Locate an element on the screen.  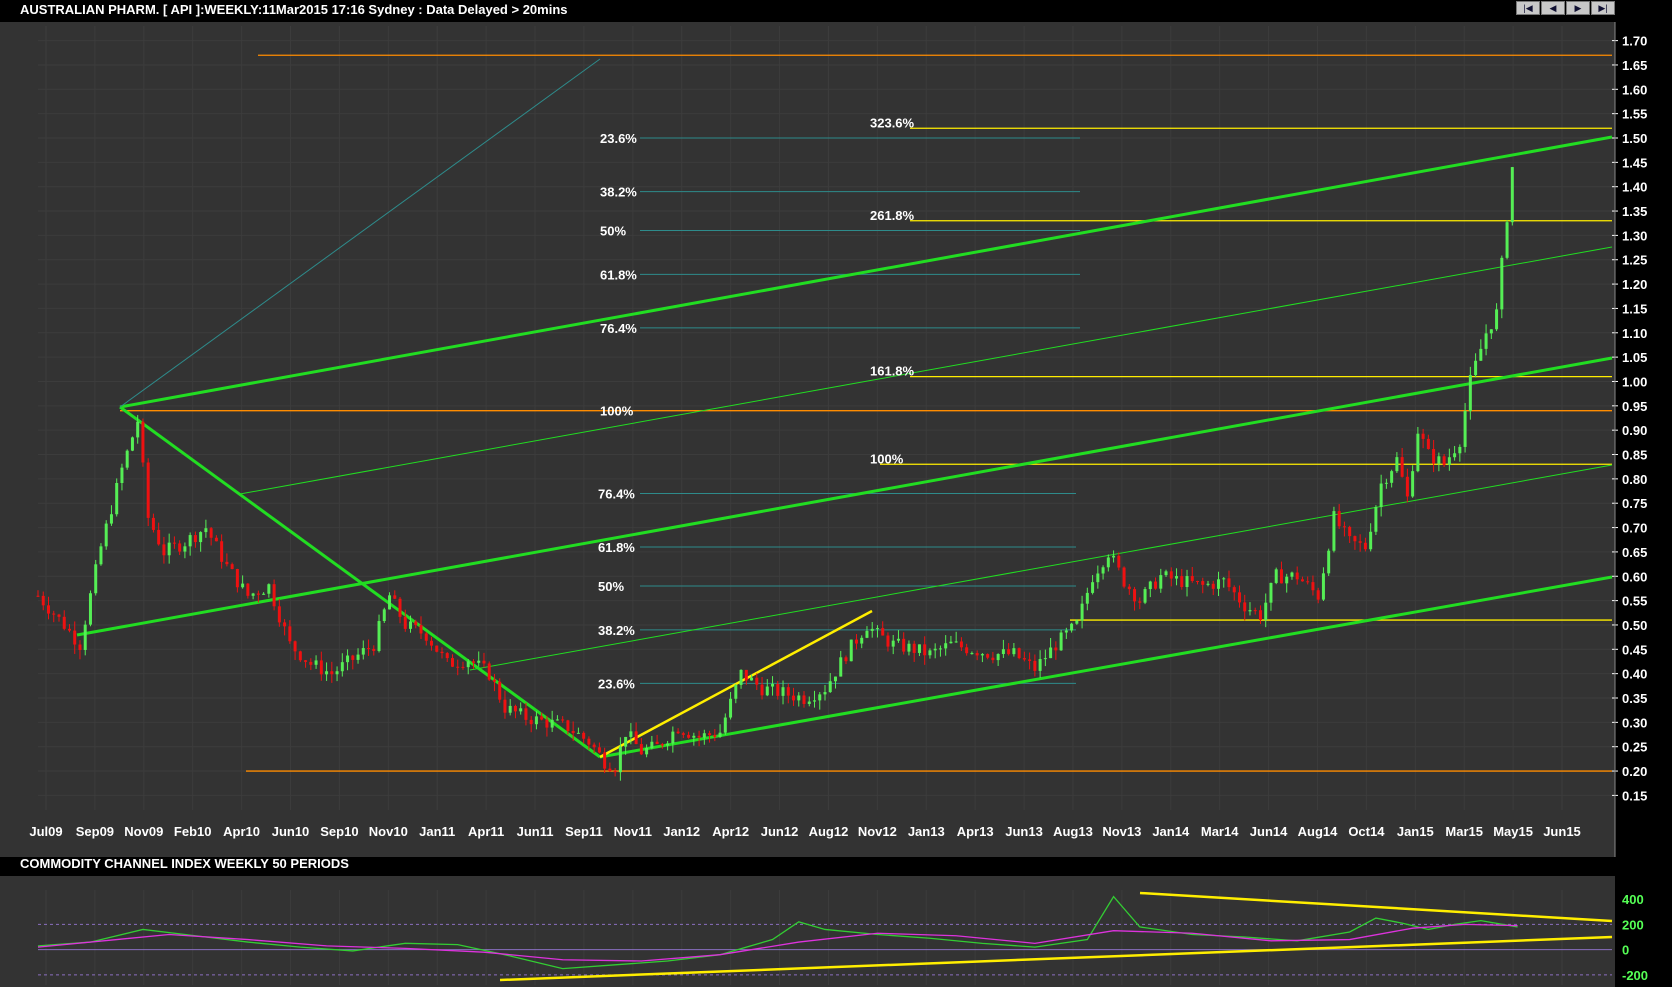
prev-button: ◀ is located at coordinates (1553, 8).